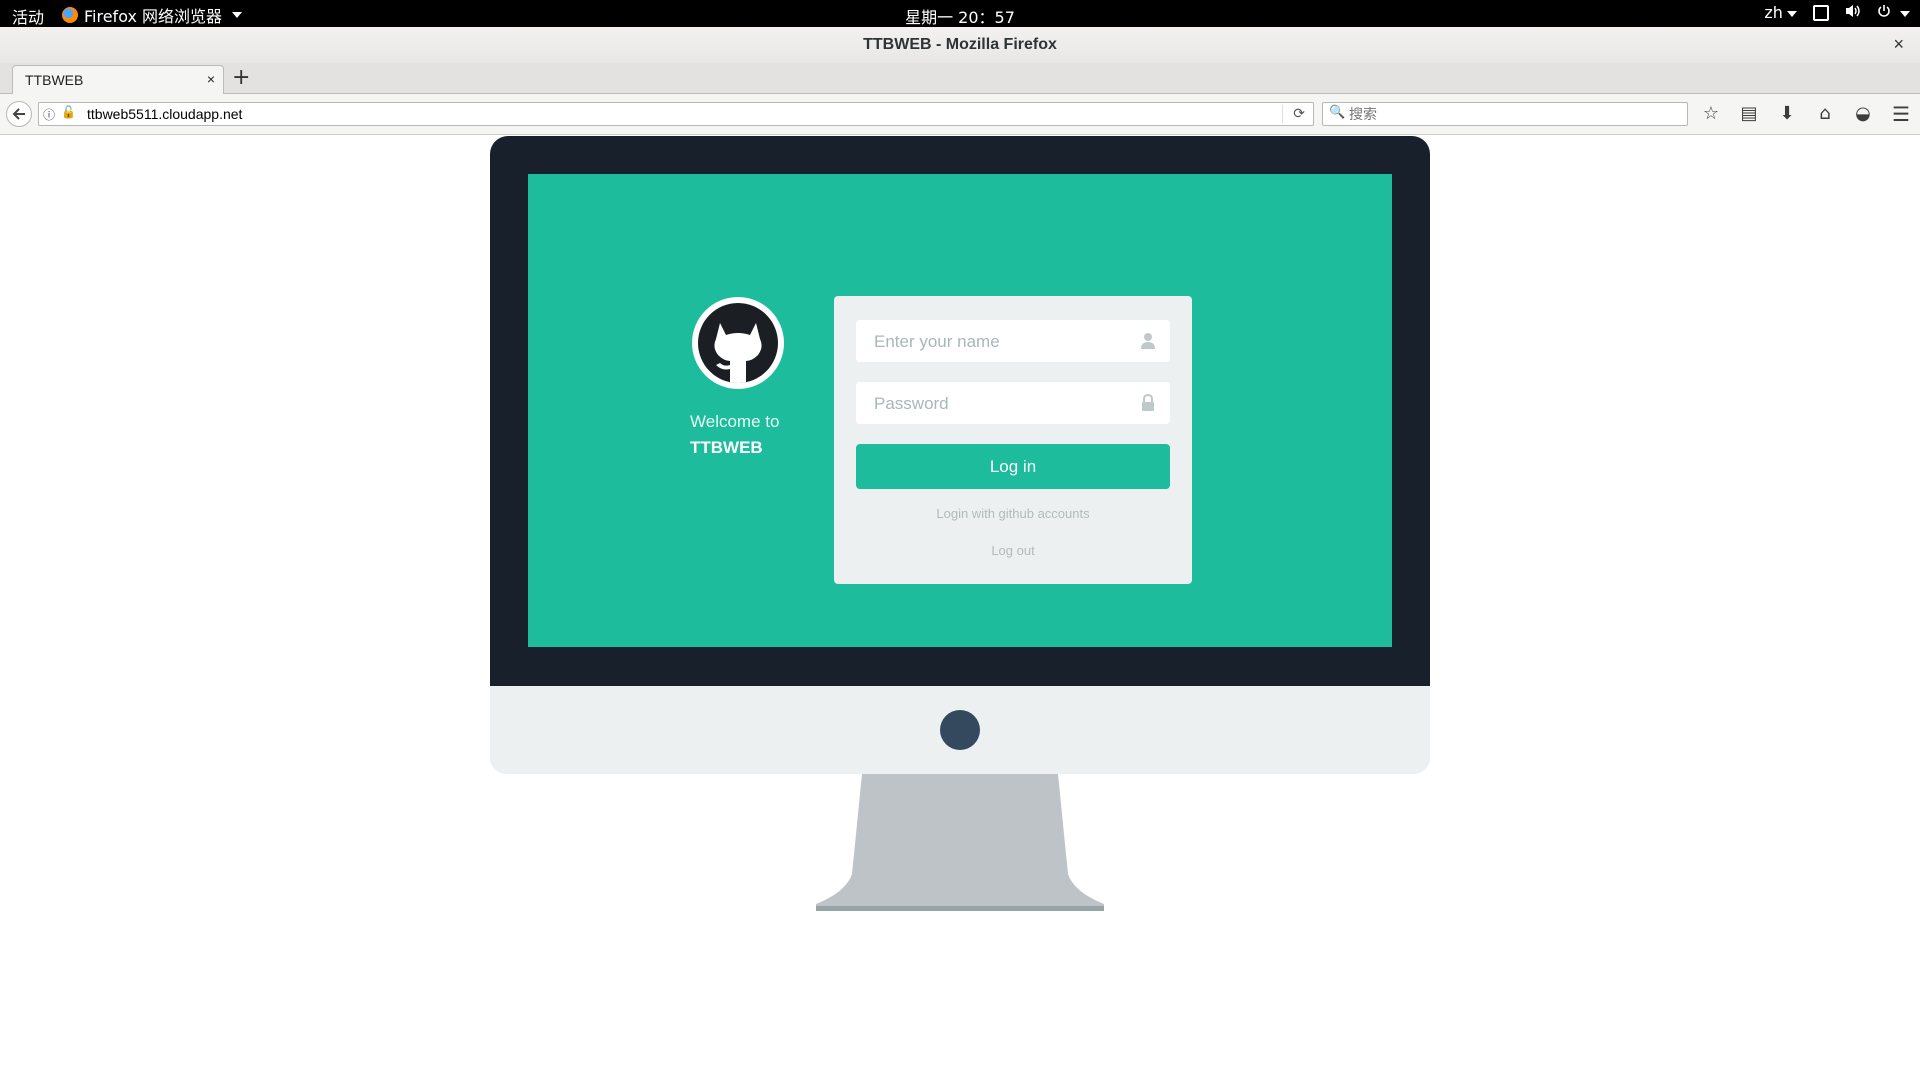  Describe the element at coordinates (1282, 114) in the screenshot. I see `url-separator` at that location.